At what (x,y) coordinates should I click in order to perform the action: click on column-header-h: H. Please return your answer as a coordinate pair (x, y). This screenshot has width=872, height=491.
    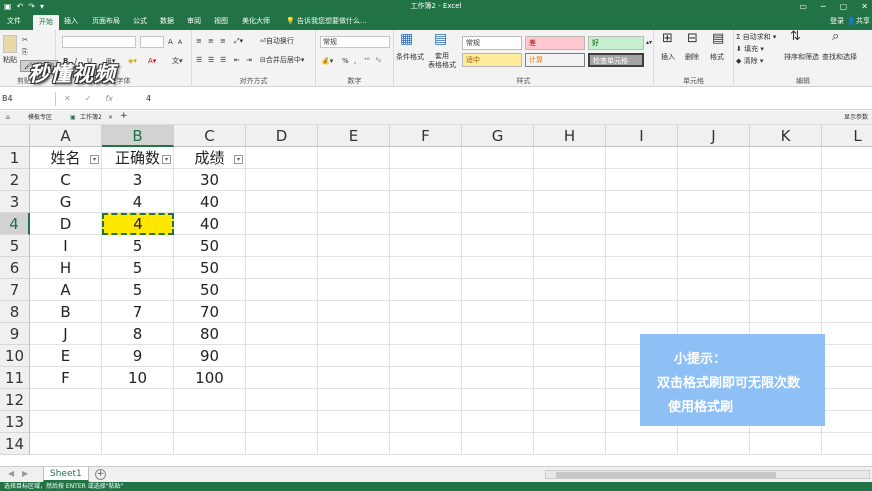
    Looking at the image, I should click on (570, 136).